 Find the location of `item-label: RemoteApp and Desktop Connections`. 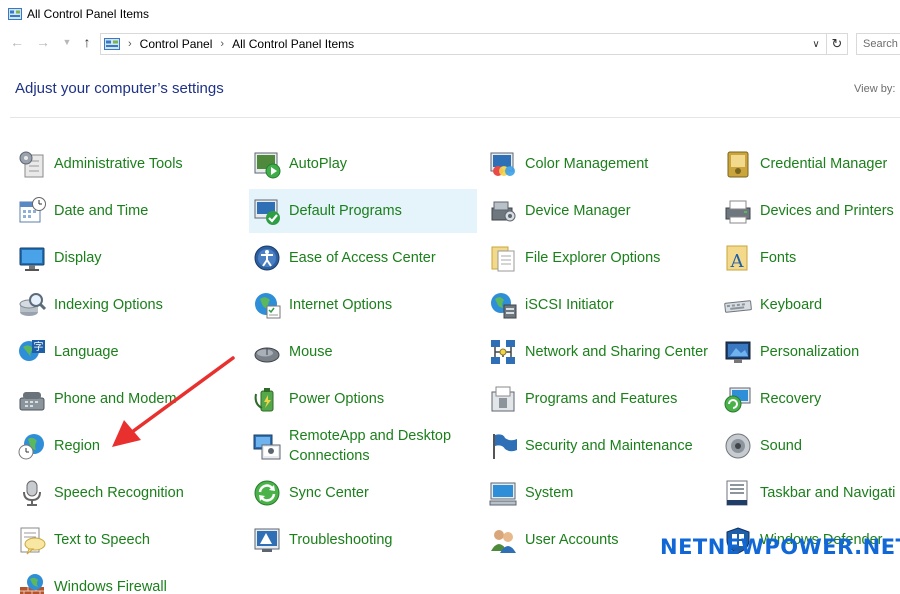

item-label: RemoteApp and Desktop Connections is located at coordinates (379, 446).